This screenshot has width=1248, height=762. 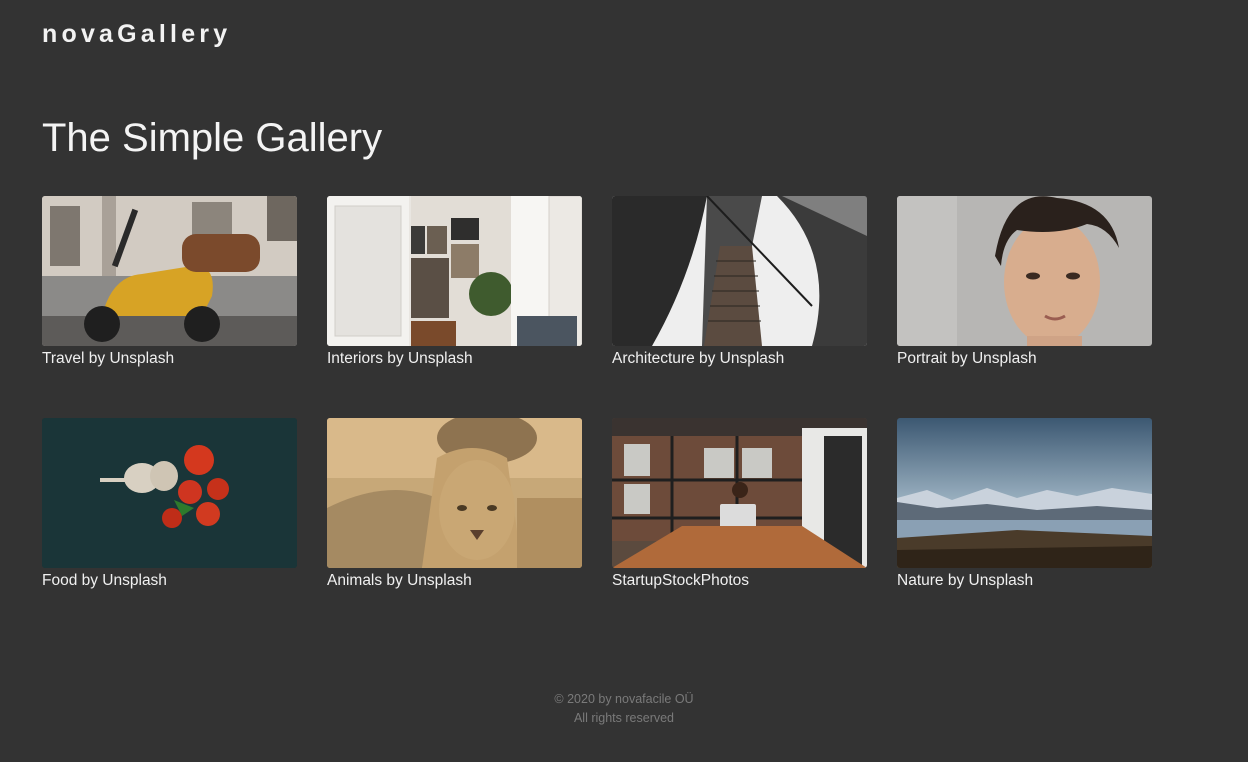 I want to click on office-photo-icon, so click(x=739, y=493).